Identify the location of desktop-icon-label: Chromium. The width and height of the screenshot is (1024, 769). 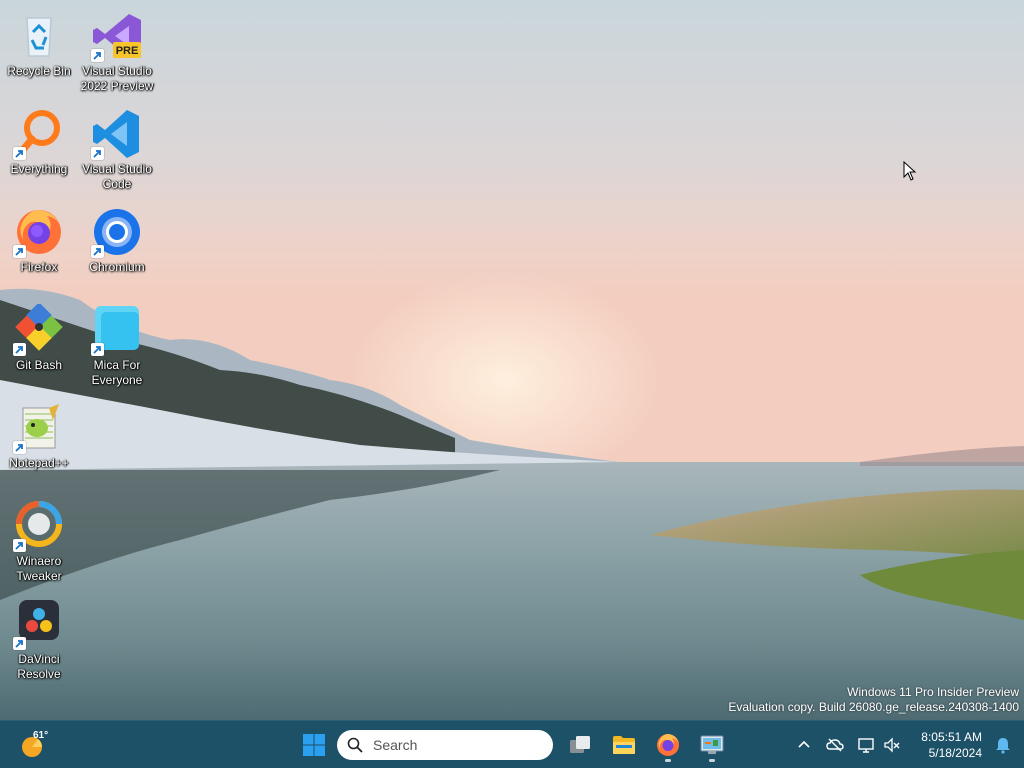
(117, 267).